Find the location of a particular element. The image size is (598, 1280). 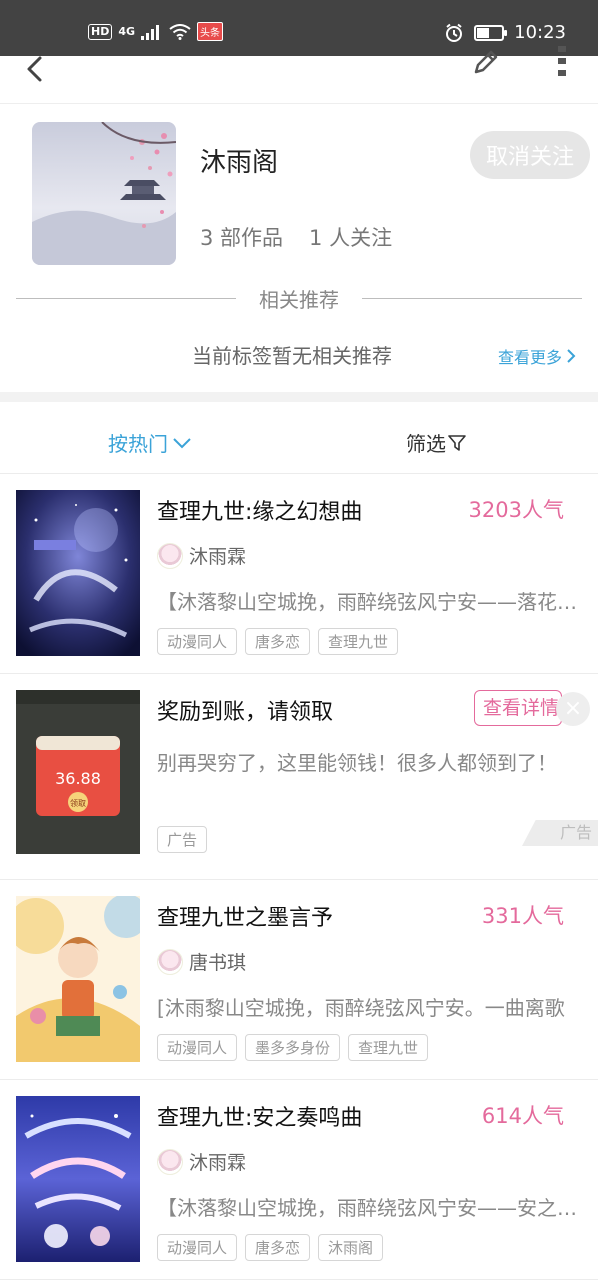

book-description: [沐雨黎山空城挽，雨醉绕弦风宁安。一曲离歌 is located at coordinates (361, 1008).